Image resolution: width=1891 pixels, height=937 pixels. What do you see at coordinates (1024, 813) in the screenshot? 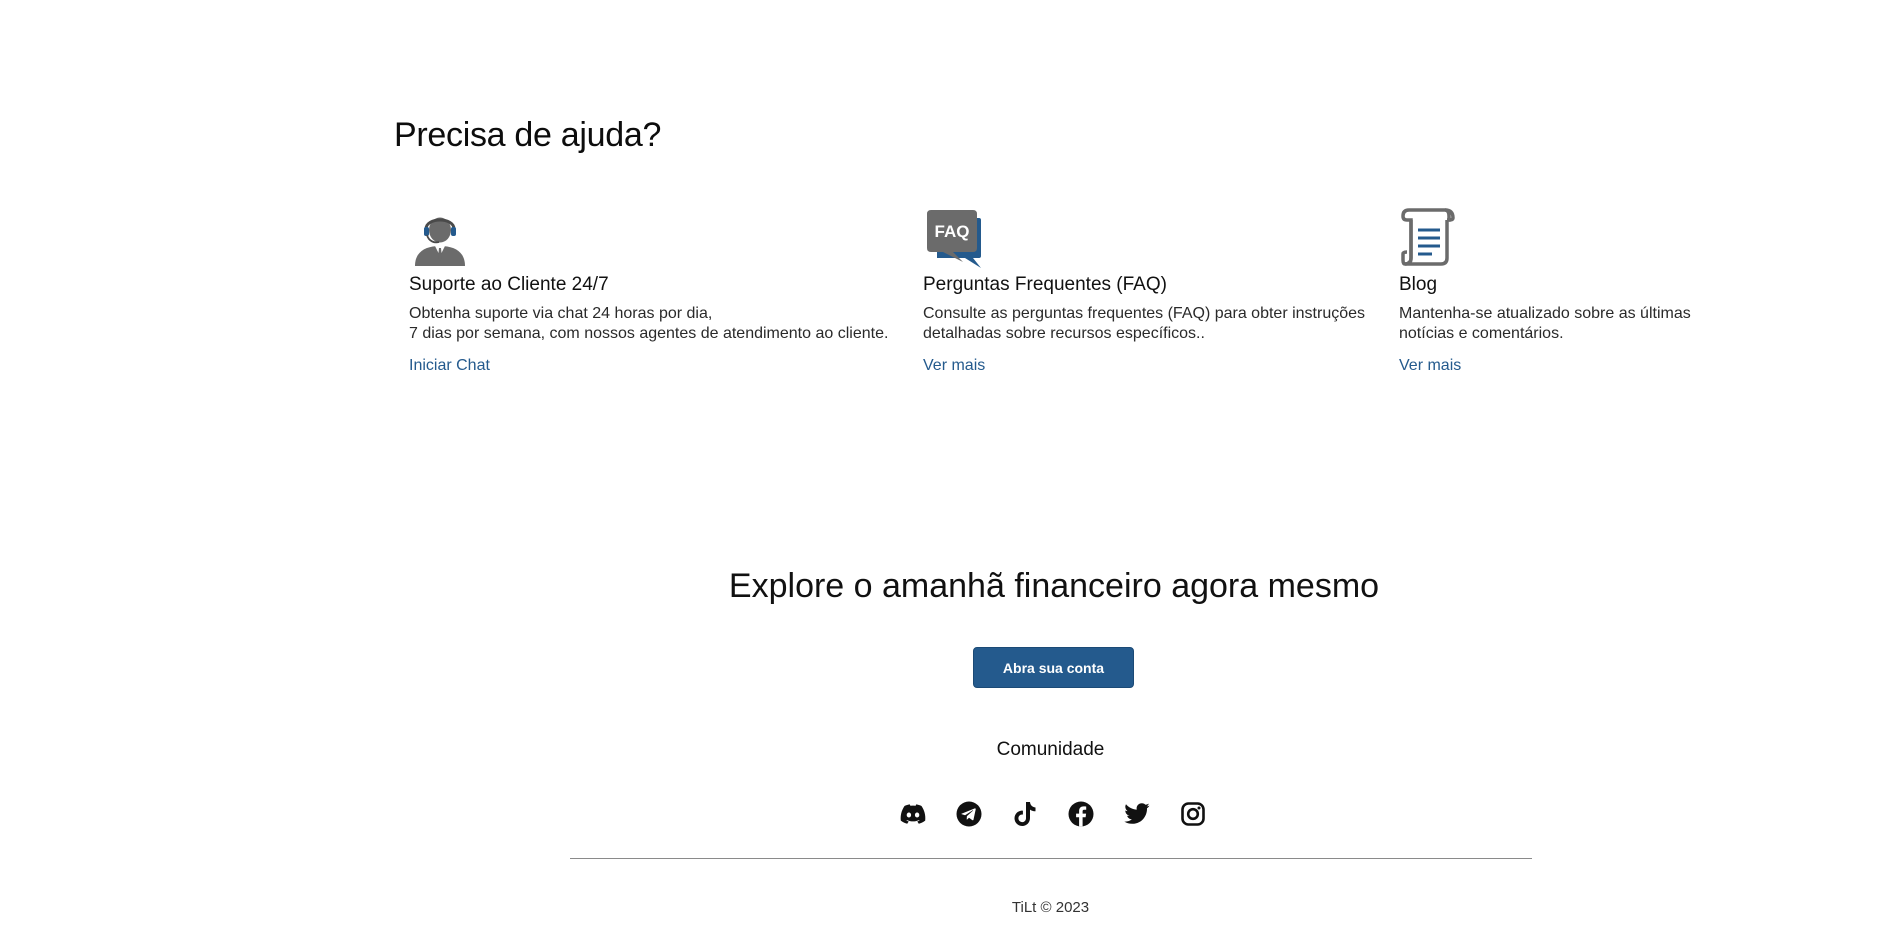
I see `tiktok-icon` at bounding box center [1024, 813].